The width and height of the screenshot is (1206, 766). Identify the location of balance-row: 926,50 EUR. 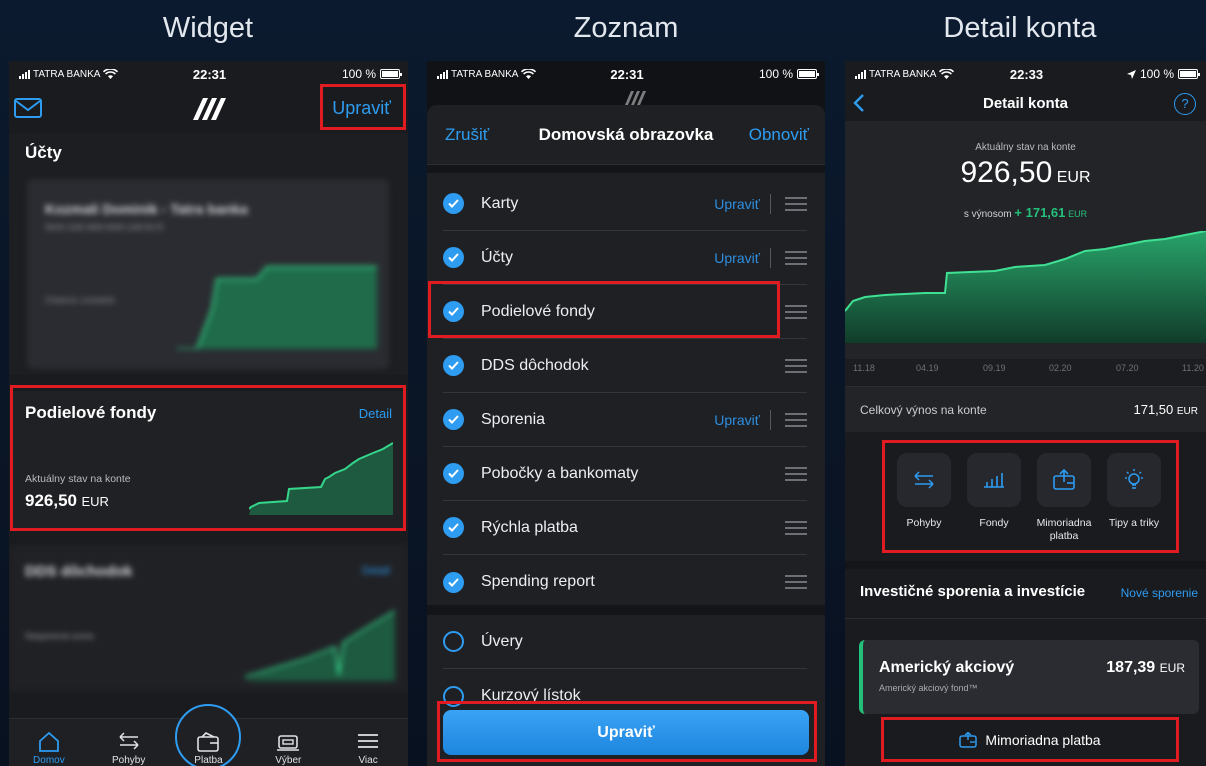
(1025, 173).